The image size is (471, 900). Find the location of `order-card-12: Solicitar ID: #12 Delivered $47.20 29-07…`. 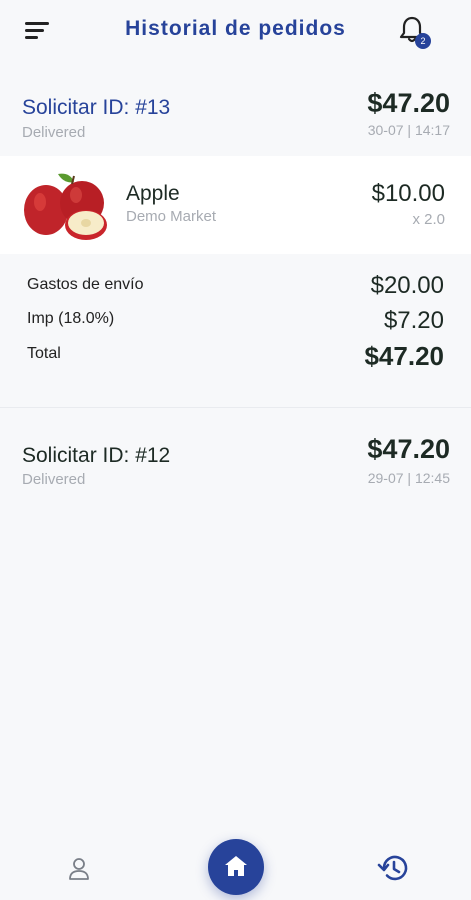

order-card-12: Solicitar ID: #12 Delivered $47.20 29-07… is located at coordinates (235, 454).